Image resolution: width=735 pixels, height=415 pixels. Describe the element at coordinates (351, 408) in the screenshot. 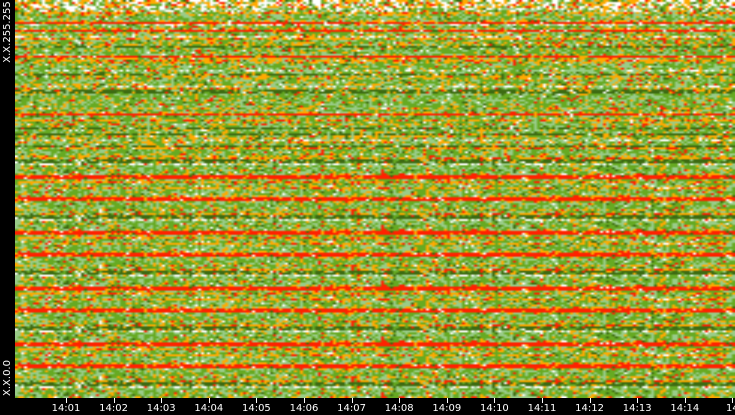

I see `x-tick-label: 14:07` at that location.